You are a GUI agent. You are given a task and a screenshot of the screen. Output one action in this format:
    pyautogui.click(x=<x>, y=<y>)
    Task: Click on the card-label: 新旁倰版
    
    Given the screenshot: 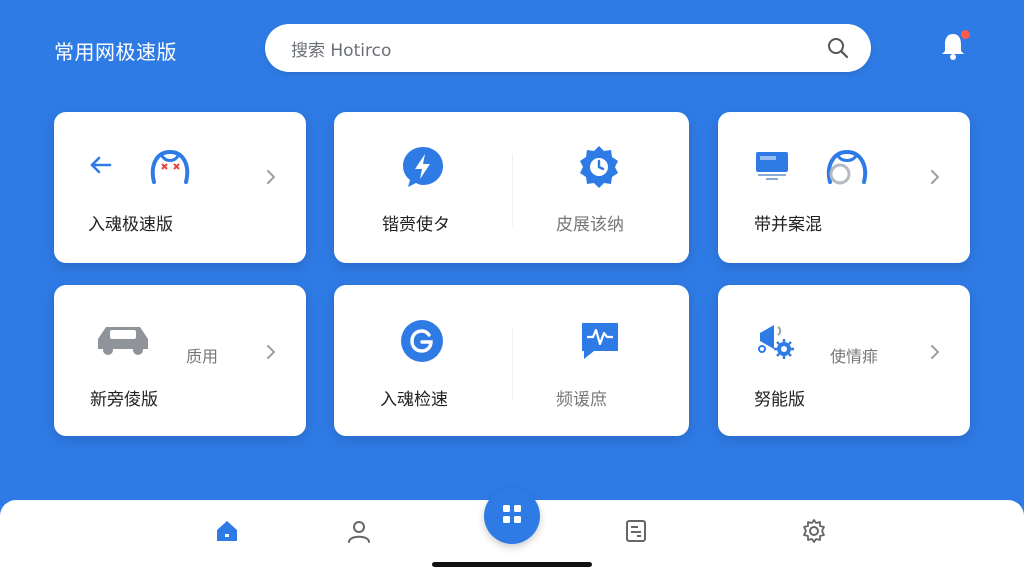 What is the action you would take?
    pyautogui.click(x=124, y=400)
    